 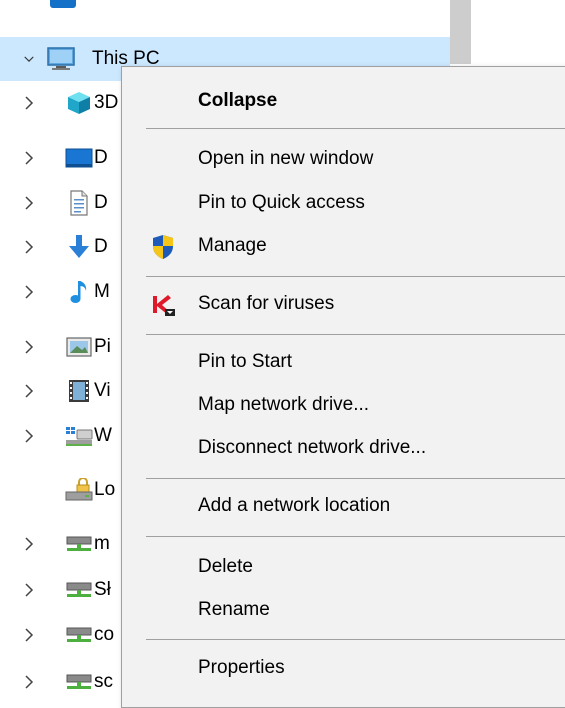 I want to click on menu-item-manage: Manage, so click(x=343, y=246).